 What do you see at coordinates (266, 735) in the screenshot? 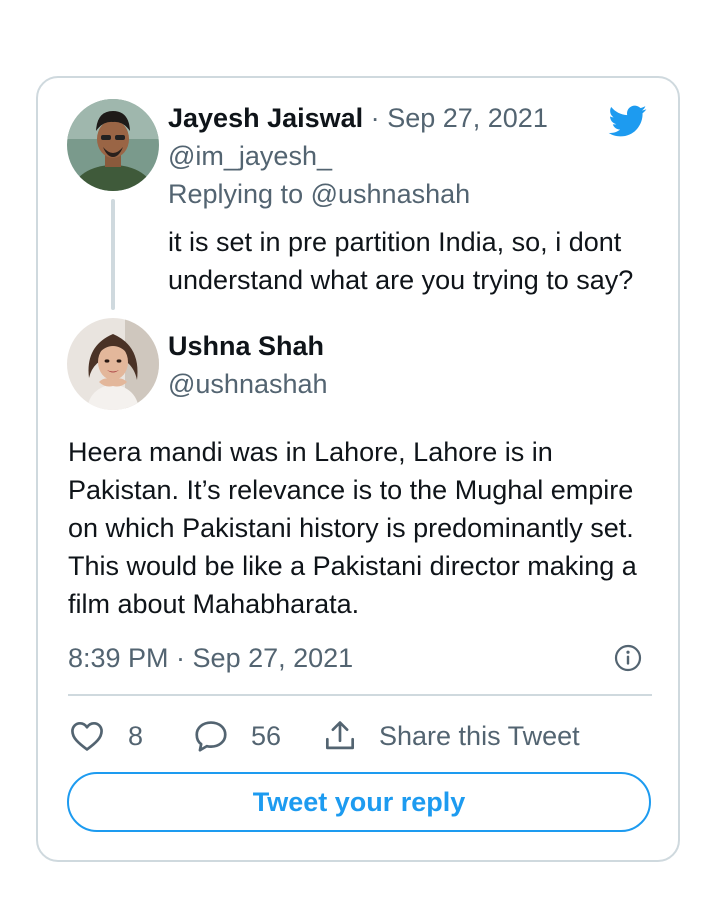
I see `reply-count: 56` at bounding box center [266, 735].